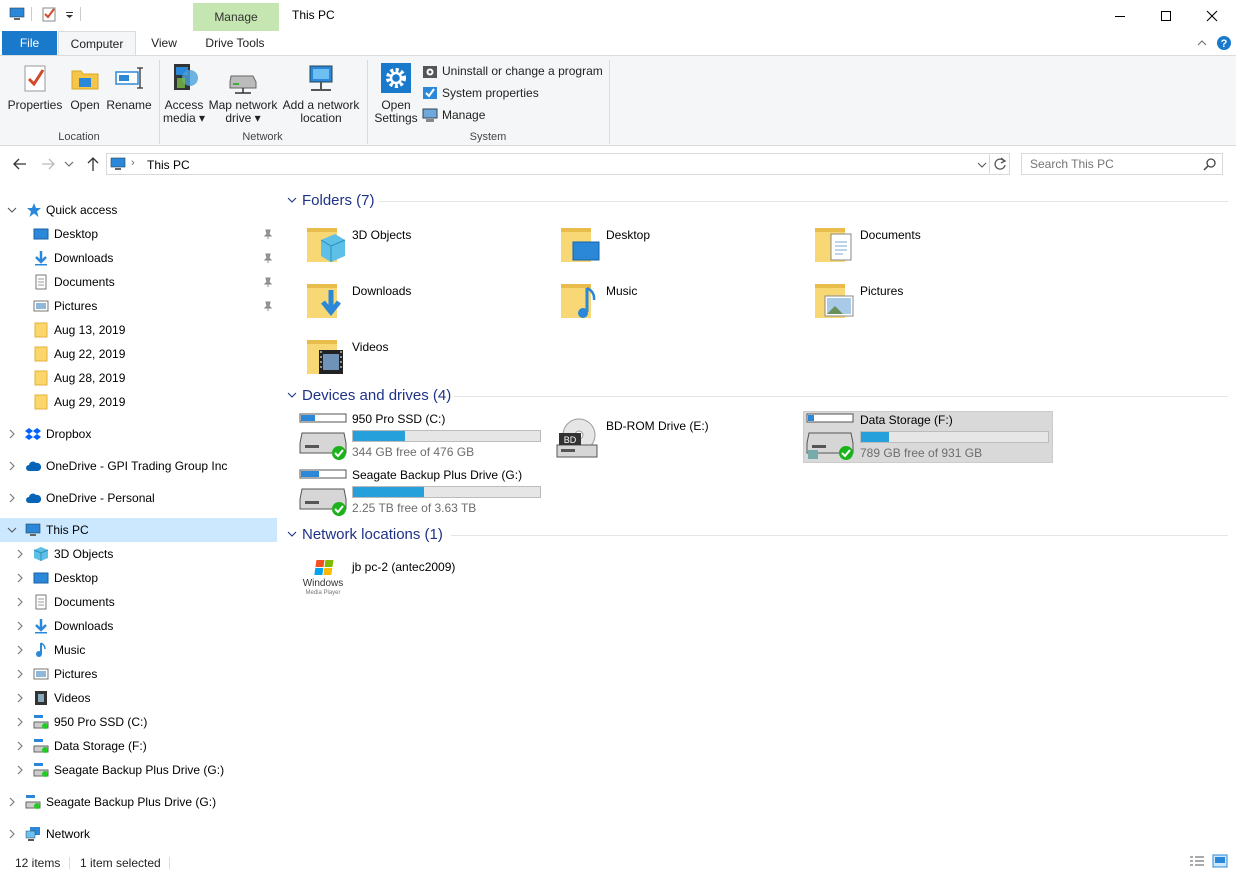 The width and height of the screenshot is (1236, 875). Describe the element at coordinates (138, 466) in the screenshot. I see `nav-onedrive-business: OneDrive - GPI Trading Group Inc` at that location.